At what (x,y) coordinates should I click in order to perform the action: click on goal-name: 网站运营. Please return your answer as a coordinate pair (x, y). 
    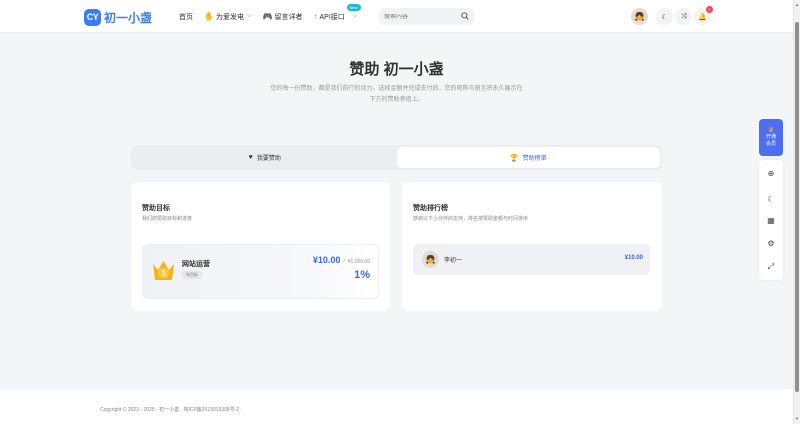
    Looking at the image, I should click on (196, 264).